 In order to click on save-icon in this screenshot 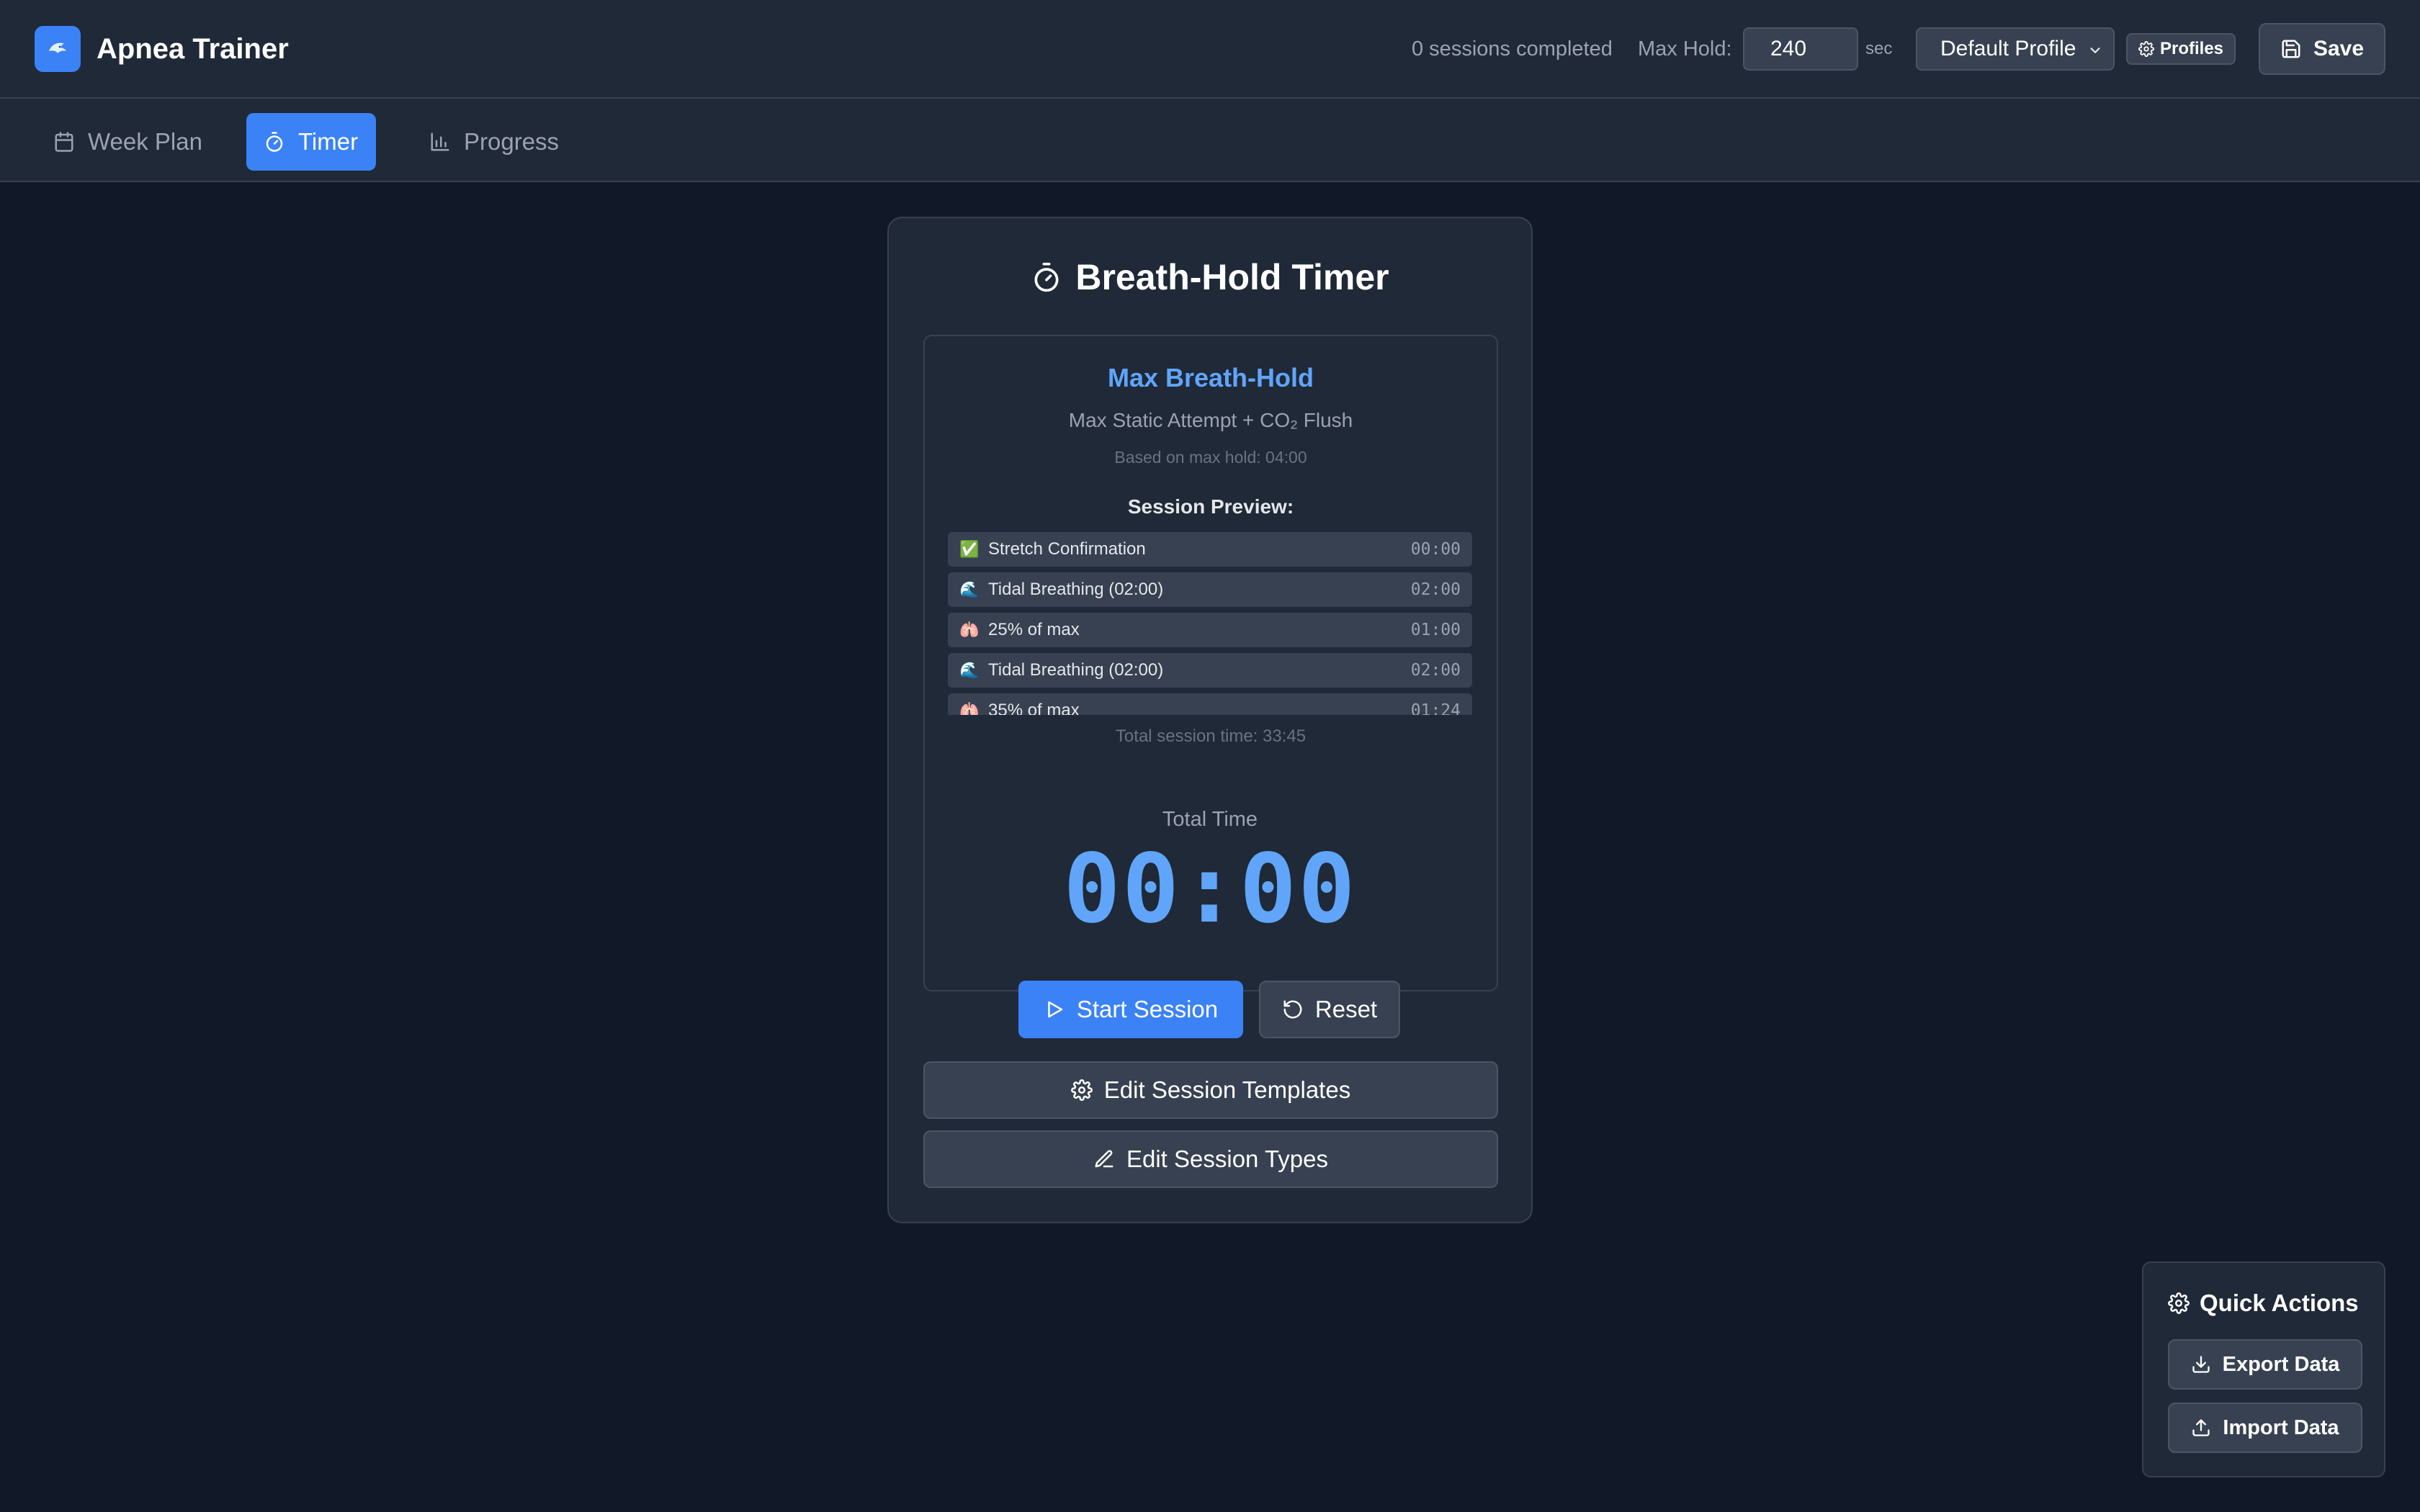, I will do `click(2291, 49)`.